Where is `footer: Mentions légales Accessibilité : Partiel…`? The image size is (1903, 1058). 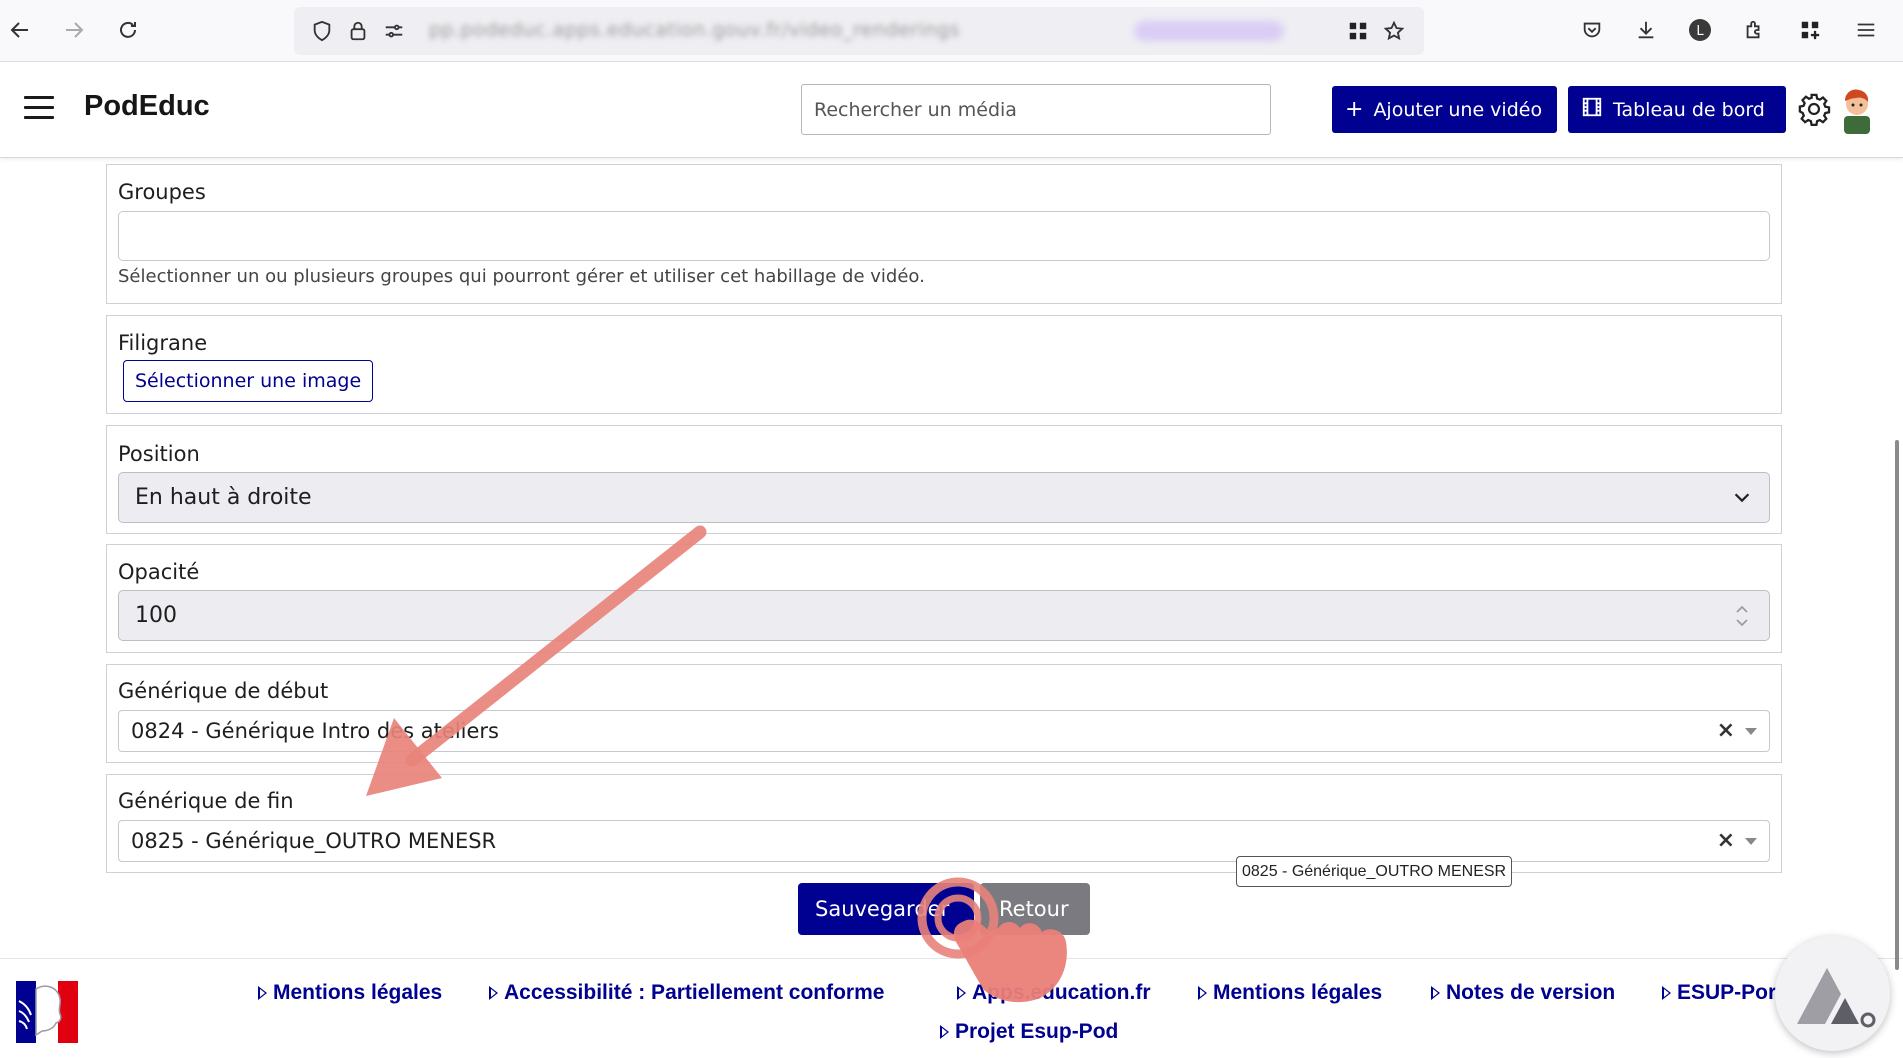 footer: Mentions légales Accessibilité : Partiel… is located at coordinates (951, 1008).